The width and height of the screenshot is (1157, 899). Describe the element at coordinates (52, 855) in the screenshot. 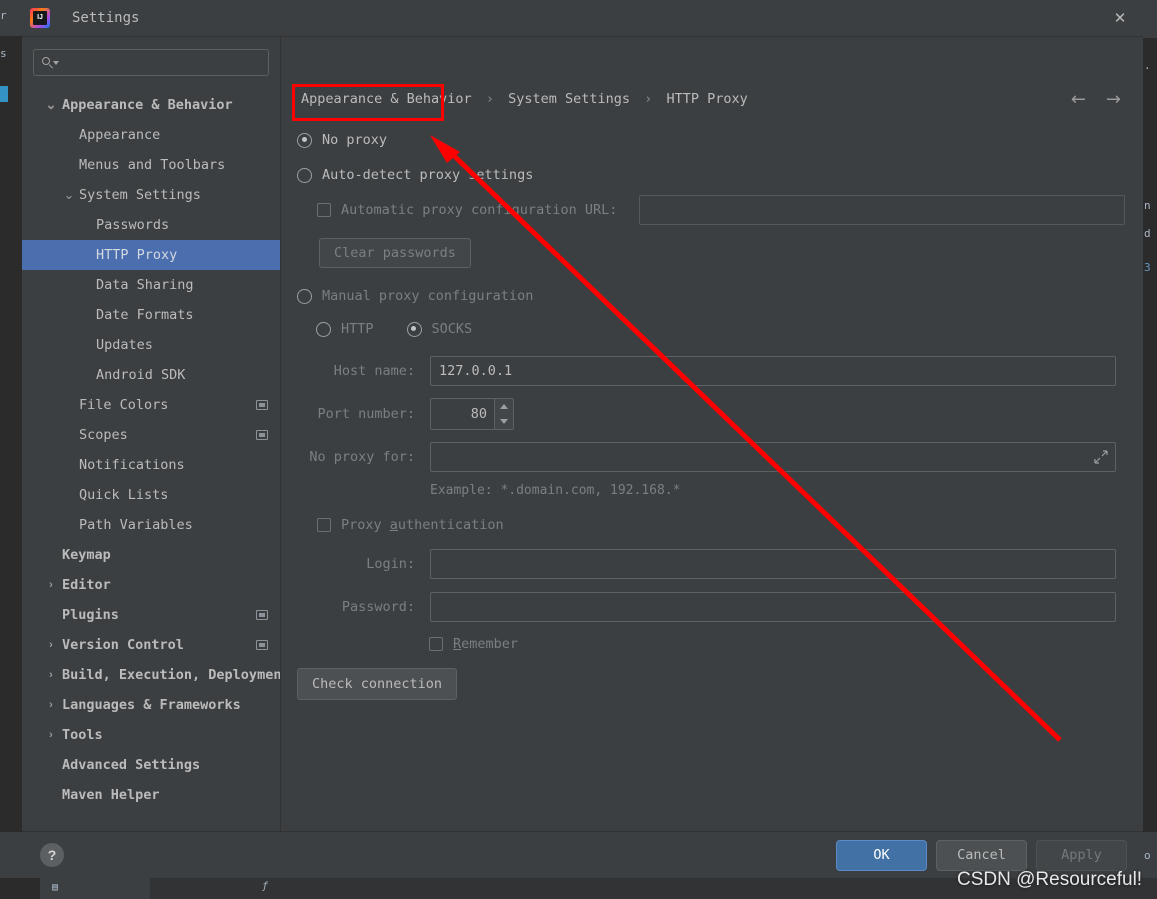

I see `help-icon: ?` at that location.